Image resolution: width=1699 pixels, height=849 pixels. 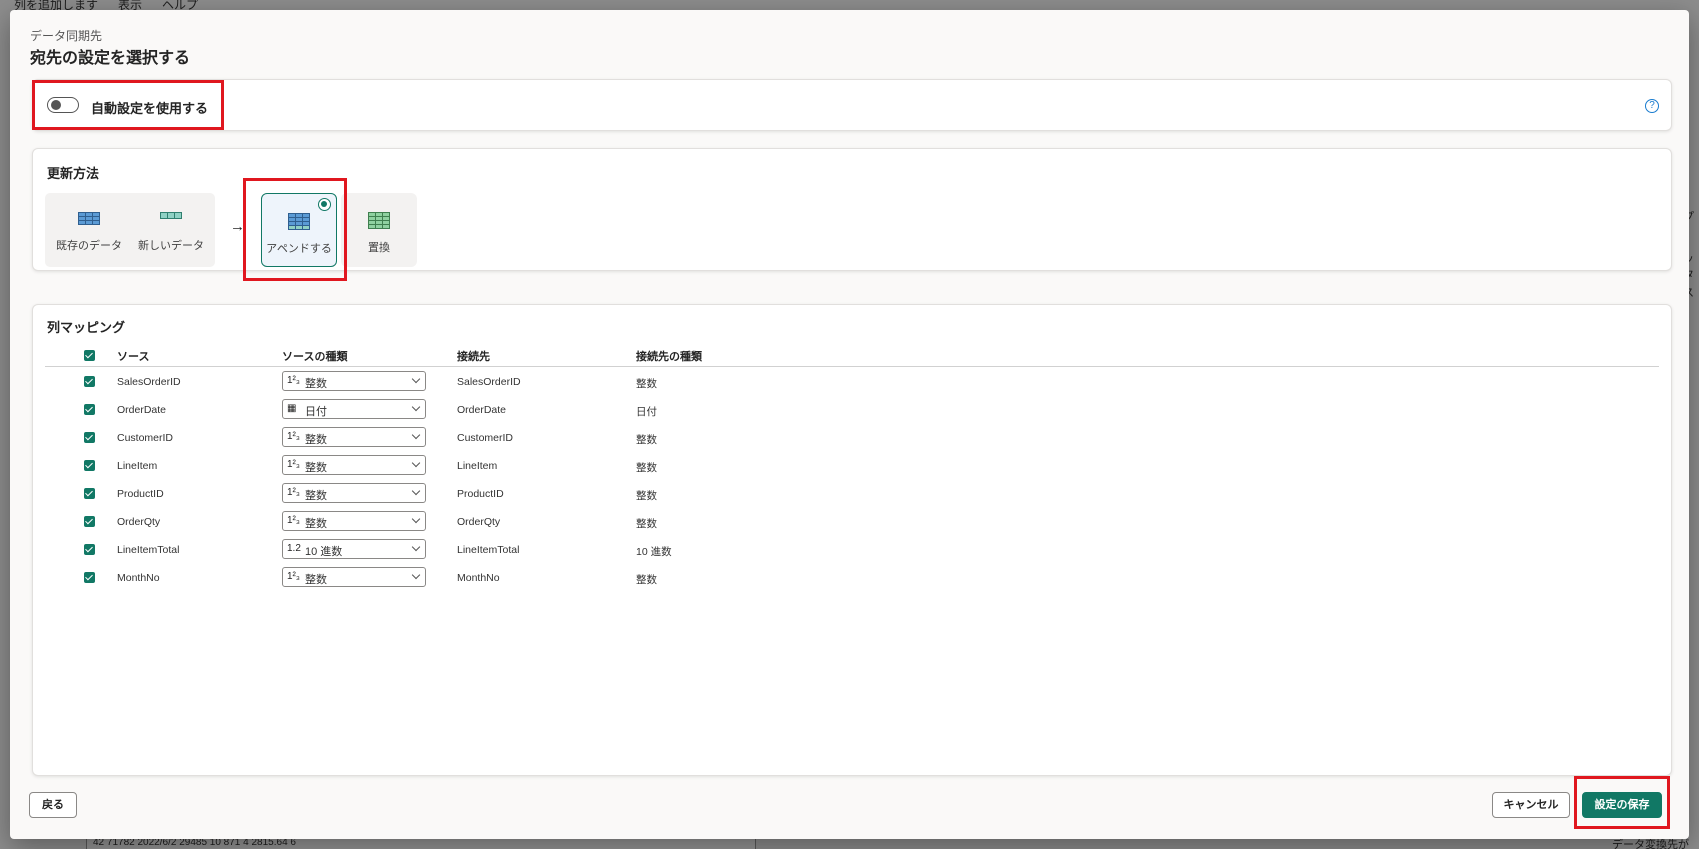 I want to click on destination-column-name: MonthNo, so click(x=478, y=578).